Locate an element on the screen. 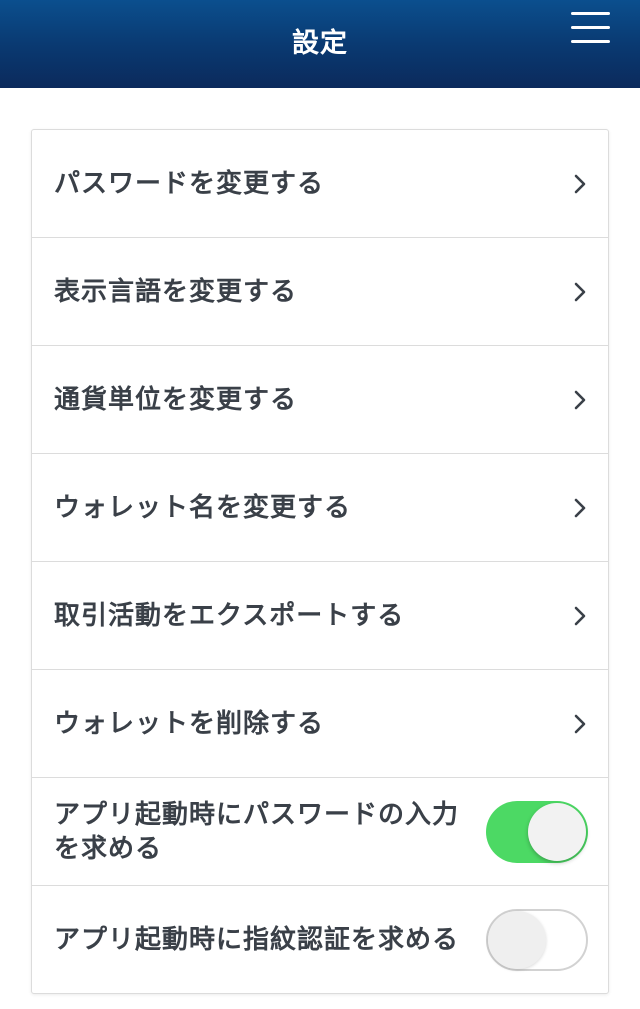 This screenshot has height=1009, width=640. require-password-toggle is located at coordinates (537, 831).